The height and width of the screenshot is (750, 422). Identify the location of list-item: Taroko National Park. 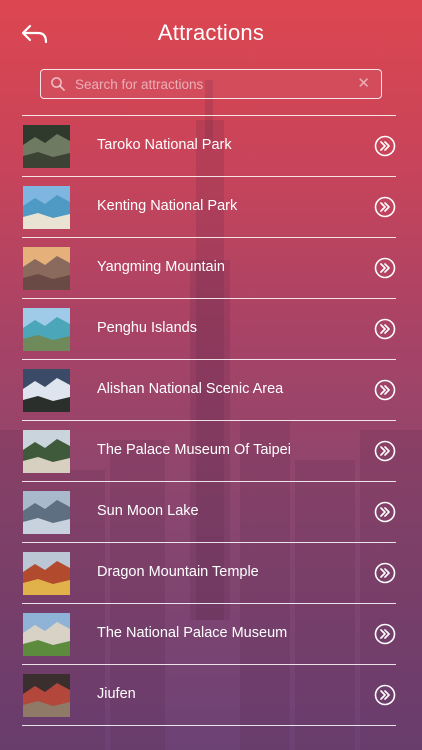
(209, 146).